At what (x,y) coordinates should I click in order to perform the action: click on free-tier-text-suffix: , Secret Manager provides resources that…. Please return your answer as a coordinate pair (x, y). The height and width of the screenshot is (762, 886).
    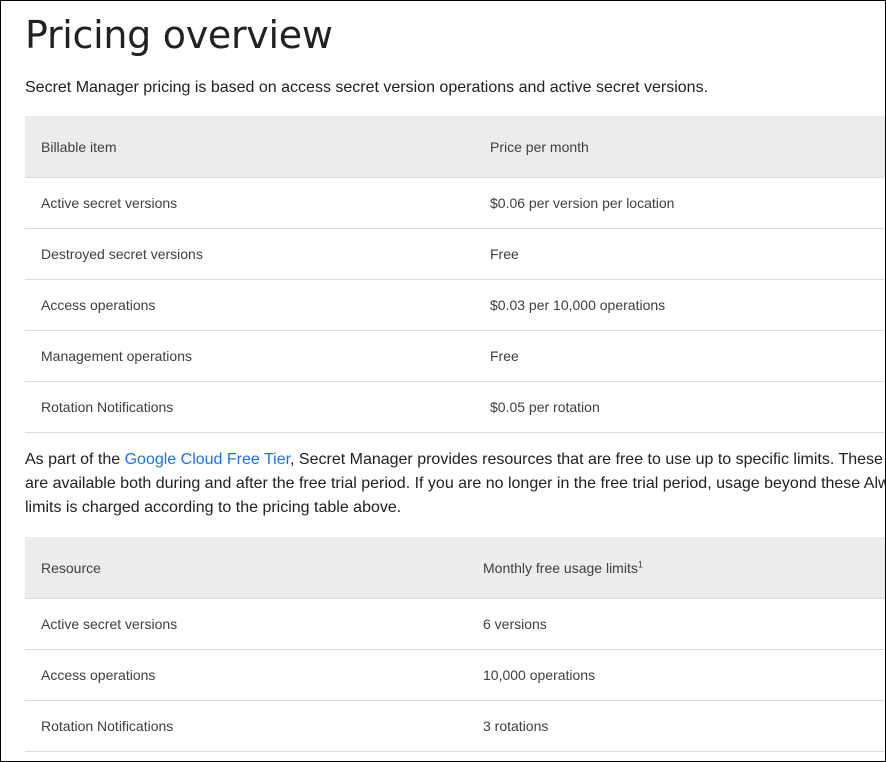
    Looking at the image, I should click on (588, 459).